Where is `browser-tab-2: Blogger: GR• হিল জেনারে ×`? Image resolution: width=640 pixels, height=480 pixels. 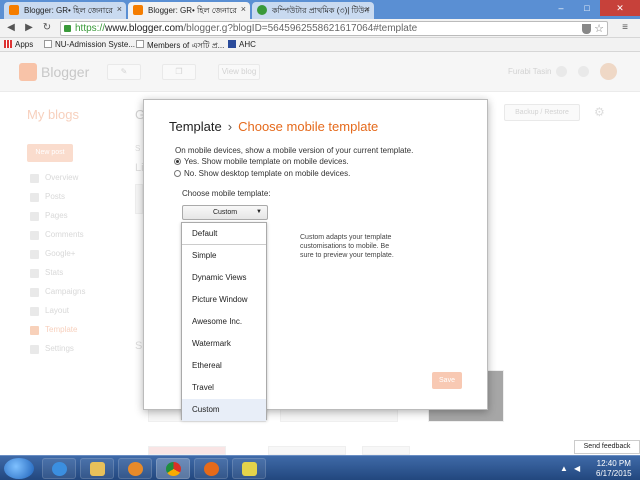
browser-tab-2: Blogger: GR• হিল জেনারে × is located at coordinates (189, 10).